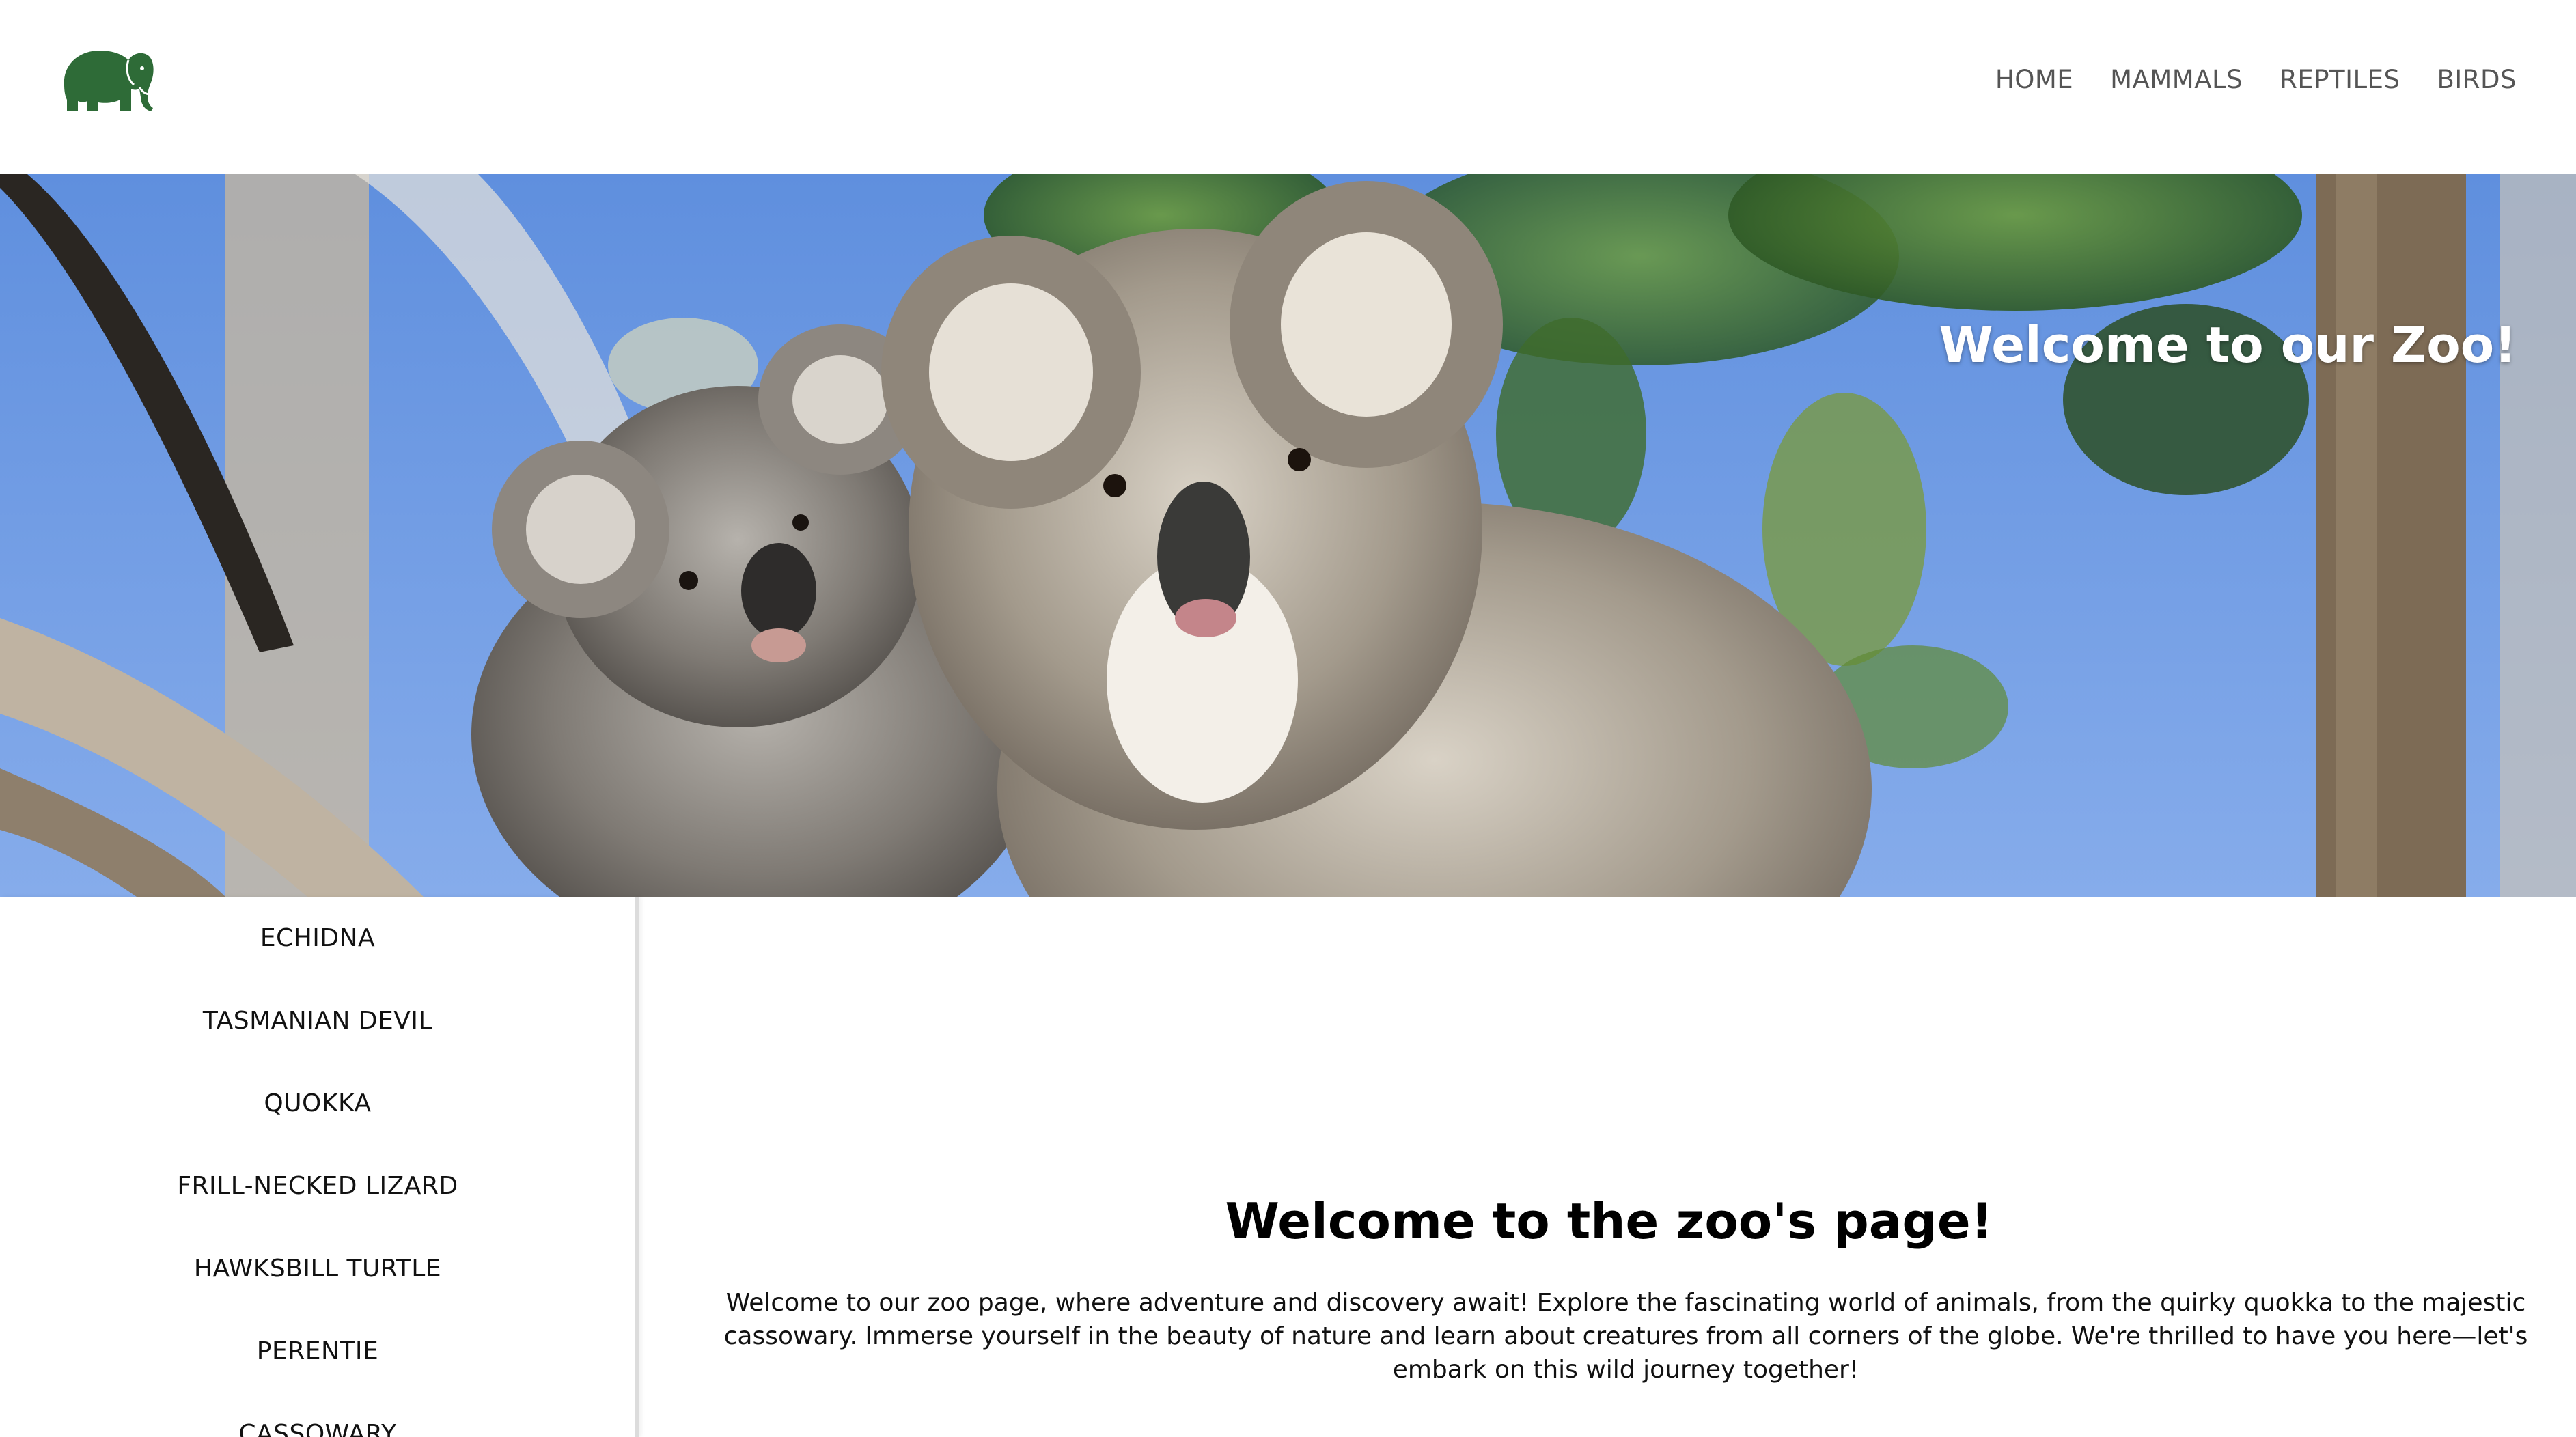 The height and width of the screenshot is (1437, 2576). What do you see at coordinates (1288, 87) in the screenshot?
I see `site-header: HOME MAMMALS REPTILES BIRDS` at bounding box center [1288, 87].